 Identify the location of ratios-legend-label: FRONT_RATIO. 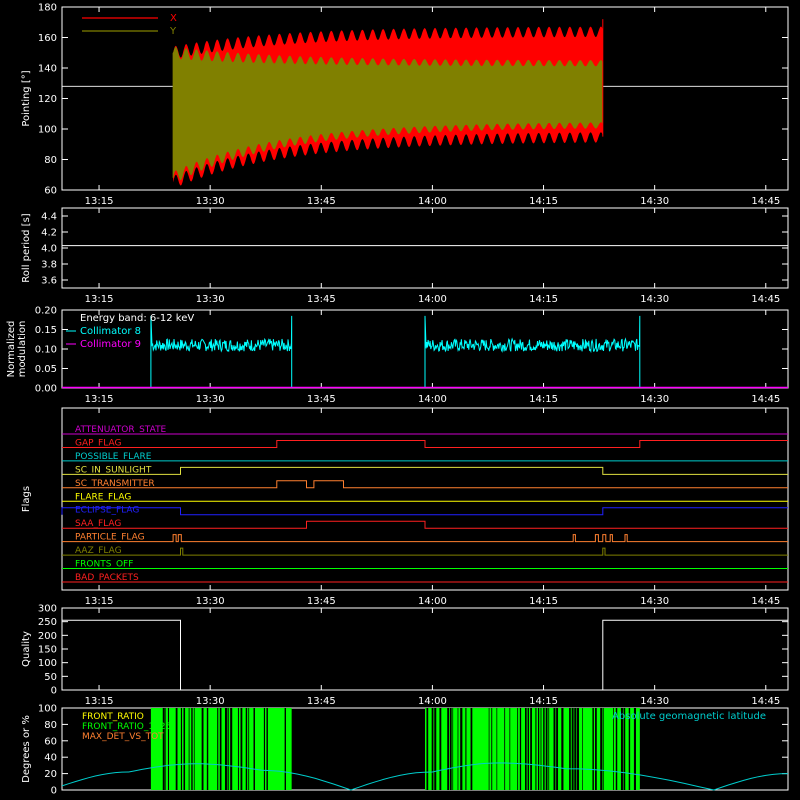
(113, 717).